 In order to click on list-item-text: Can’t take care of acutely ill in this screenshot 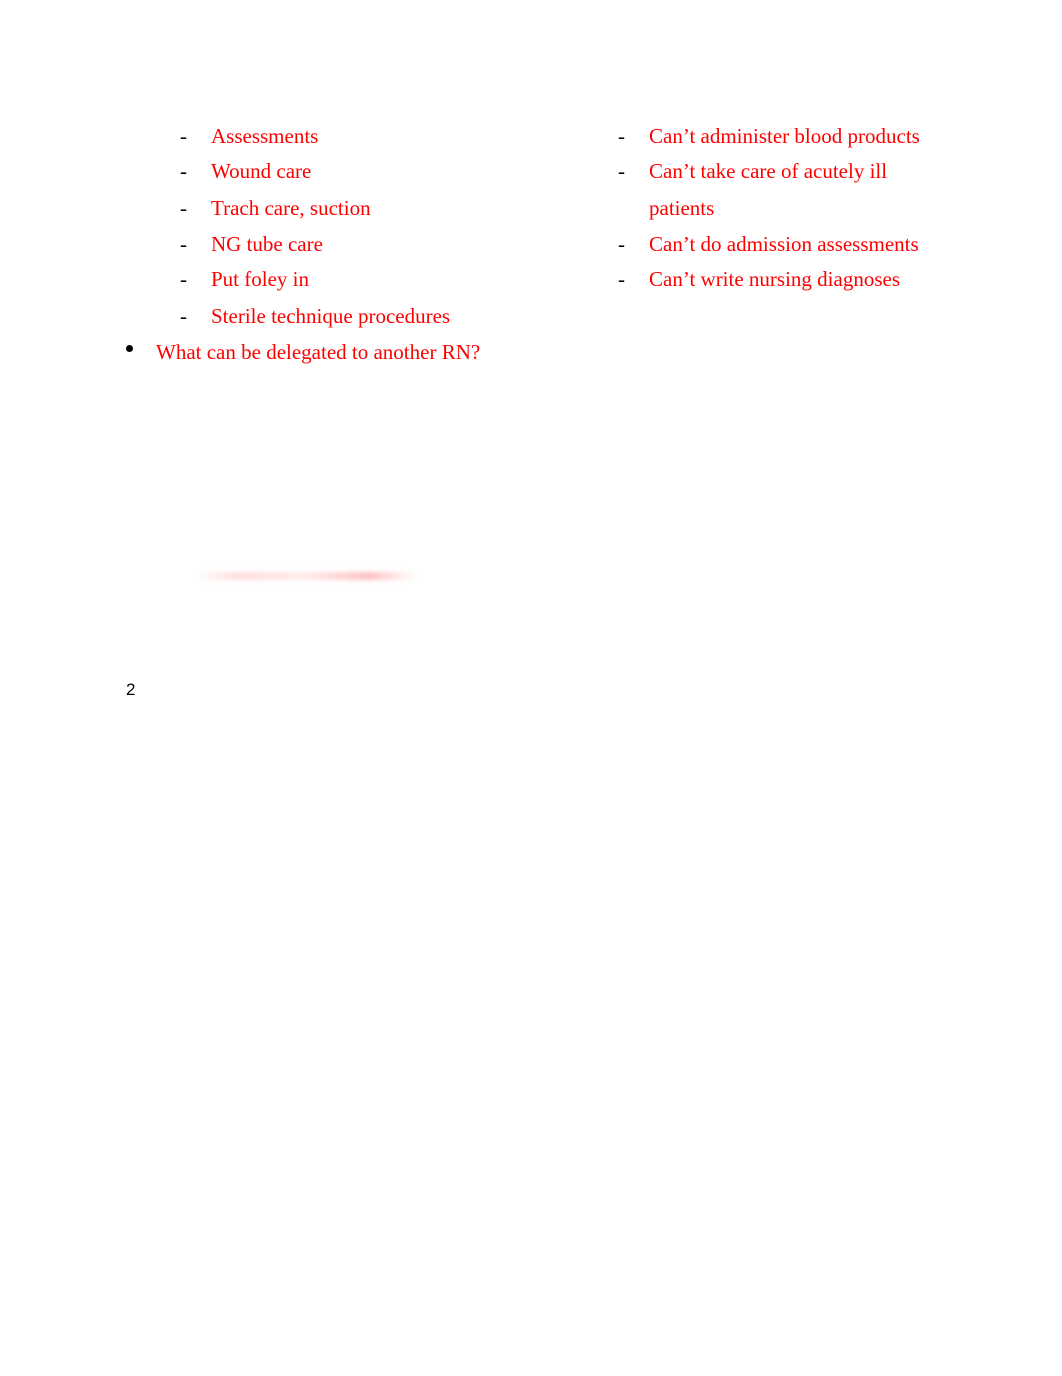, I will do `click(768, 171)`.